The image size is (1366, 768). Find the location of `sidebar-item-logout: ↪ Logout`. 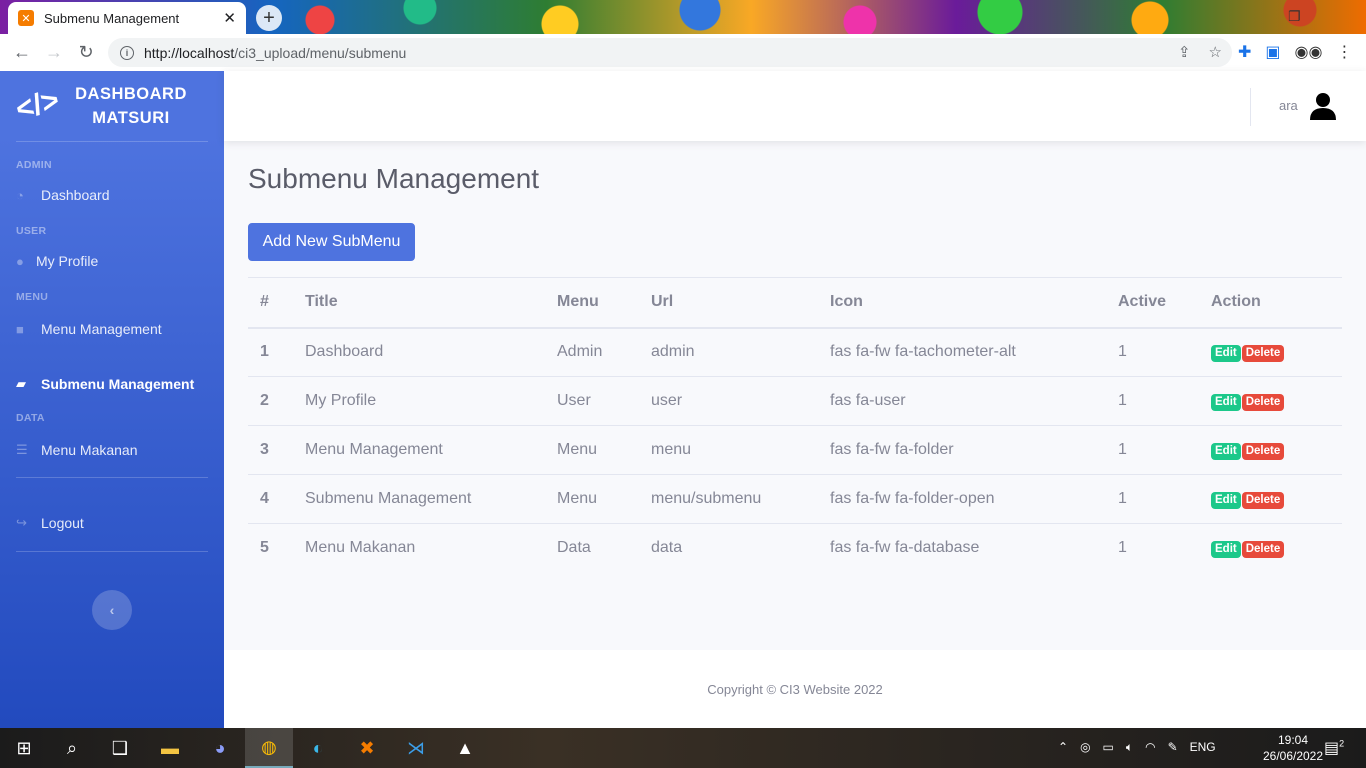

sidebar-item-logout: ↪ Logout is located at coordinates (112, 523).